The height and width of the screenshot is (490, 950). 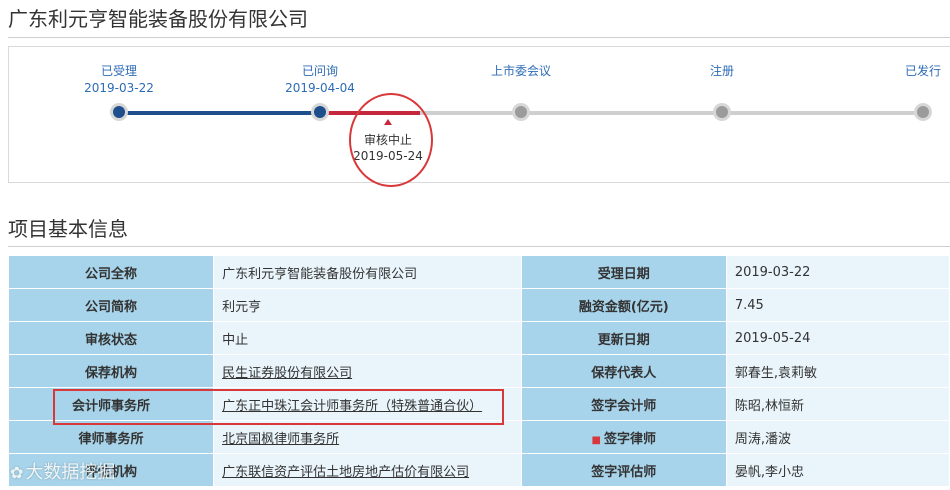 I want to click on value-review-status: 中止, so click(x=367, y=338).